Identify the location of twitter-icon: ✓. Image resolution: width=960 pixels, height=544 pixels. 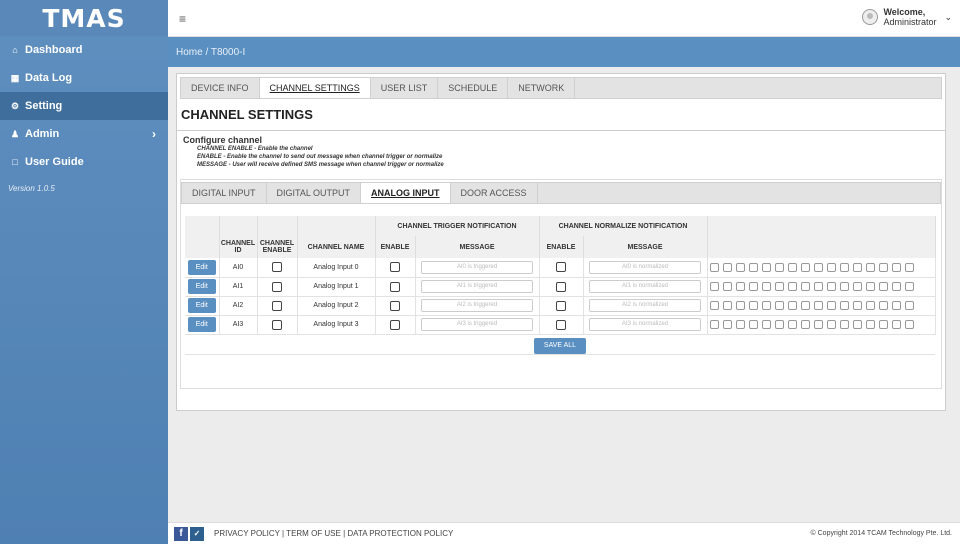
(197, 533).